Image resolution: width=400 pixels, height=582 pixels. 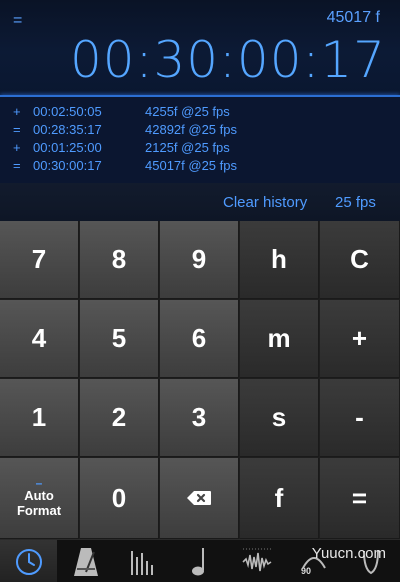 I want to click on history-timecode: 00:01:25:00, so click(x=67, y=147).